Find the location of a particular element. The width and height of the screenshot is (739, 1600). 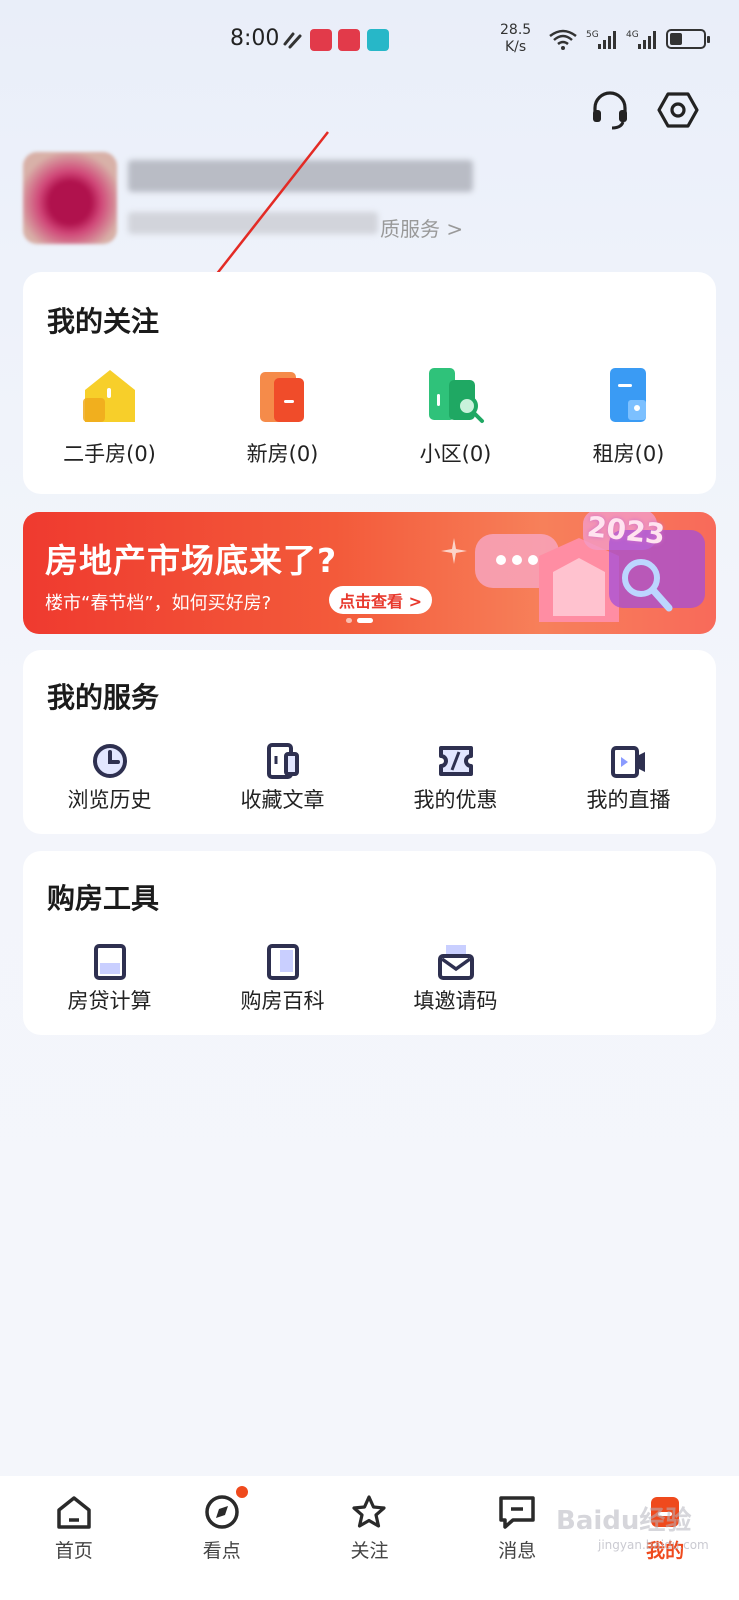

follow-community: 小区(0) is located at coordinates (455, 416).